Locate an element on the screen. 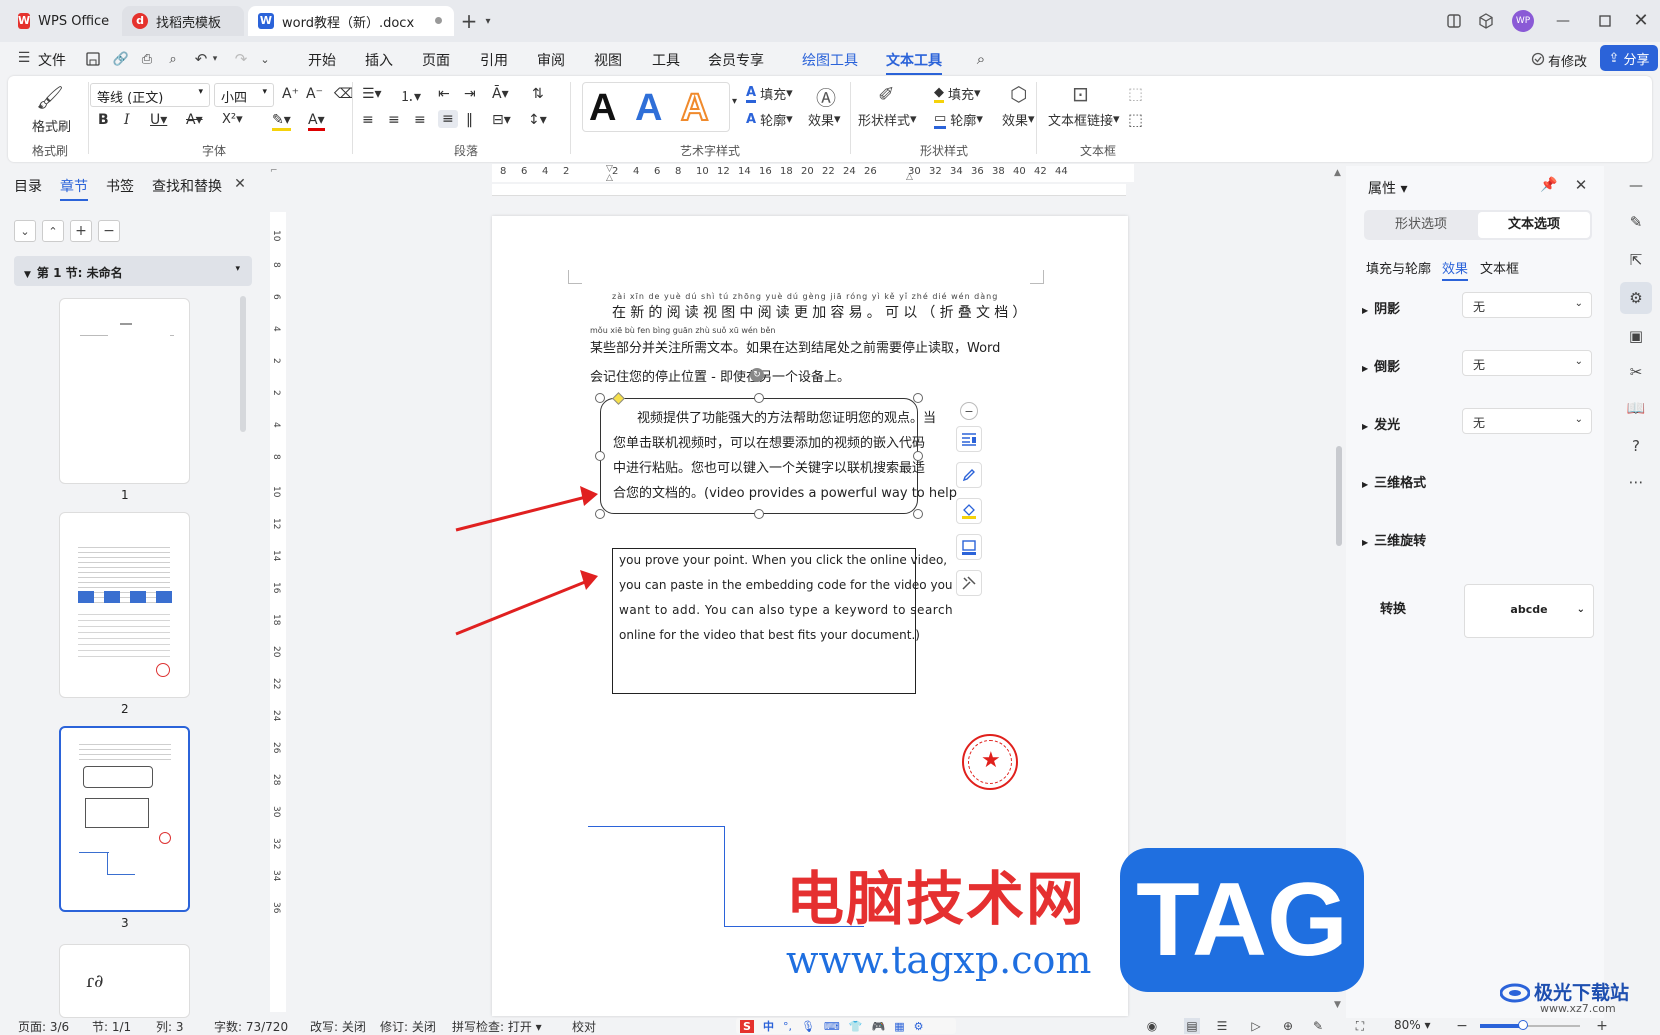 The image size is (1660, 1035). menu-text-tools: 文本工具 is located at coordinates (914, 62).